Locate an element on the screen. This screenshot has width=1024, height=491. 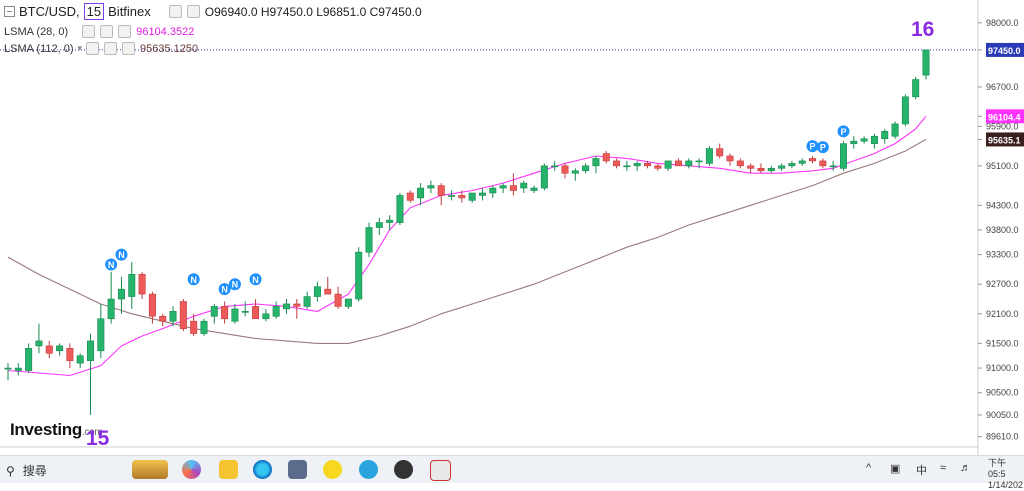
ma28-settings-icon is located at coordinates (107, 31).